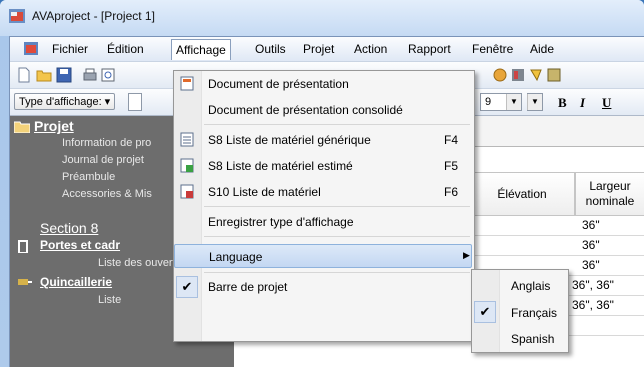 This screenshot has height=367, width=644. I want to click on menu-aide: Aide, so click(542, 49).